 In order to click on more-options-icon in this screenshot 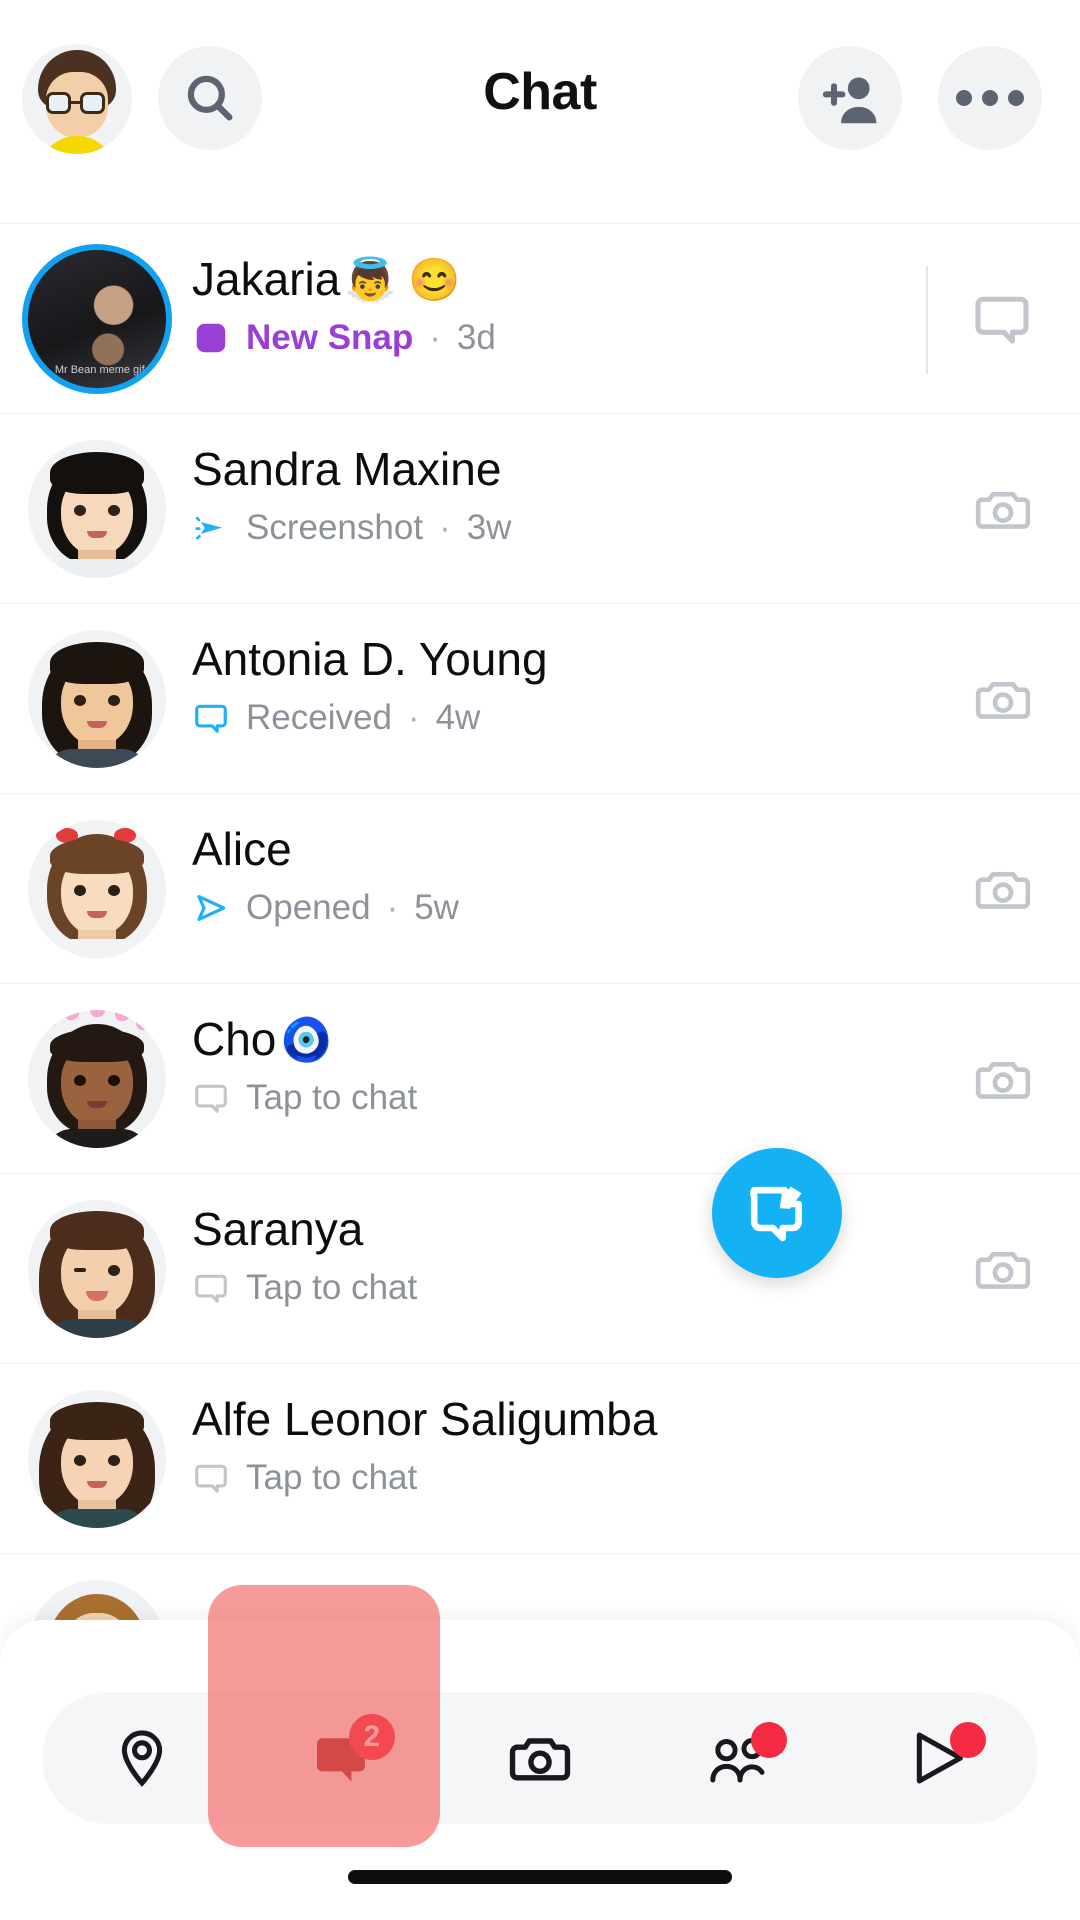, I will do `click(990, 98)`.